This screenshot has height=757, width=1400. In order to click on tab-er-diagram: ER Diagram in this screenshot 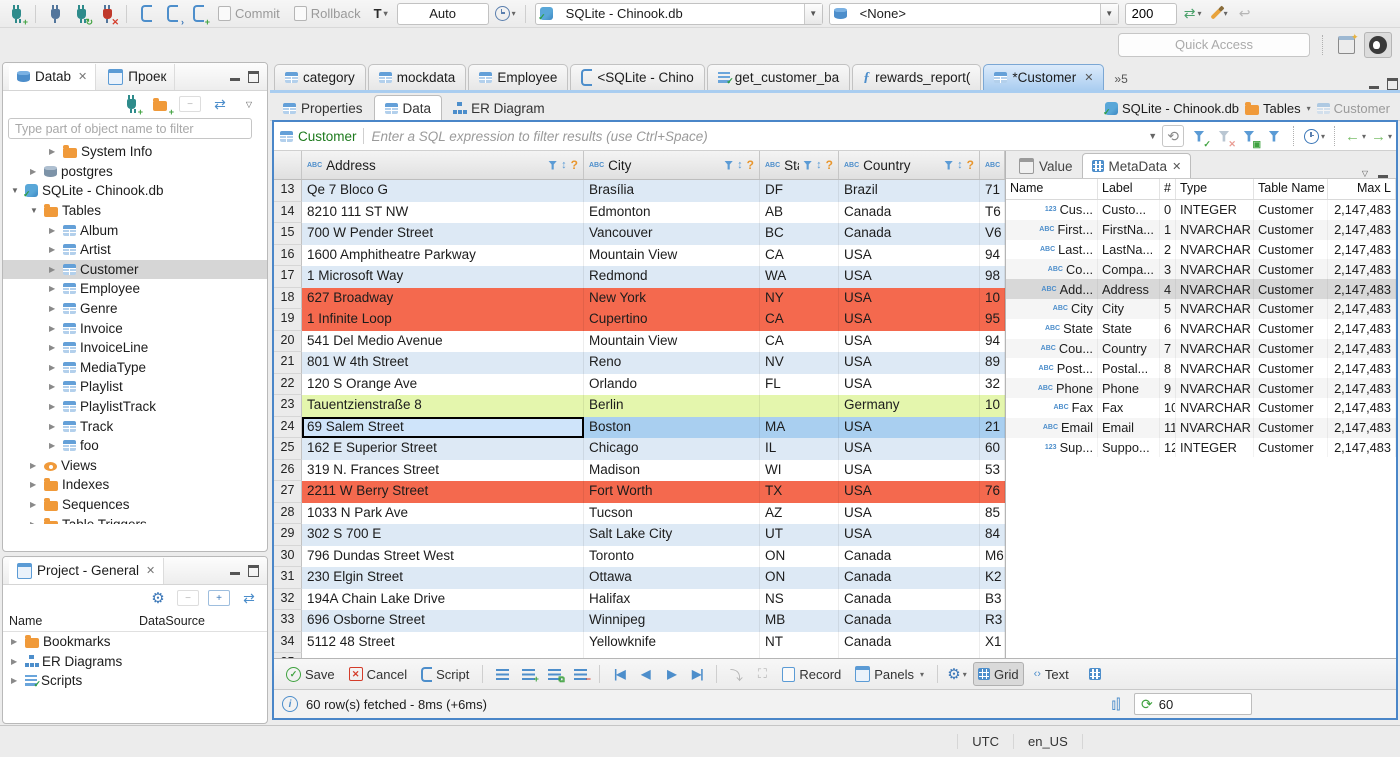, I will do `click(499, 107)`.